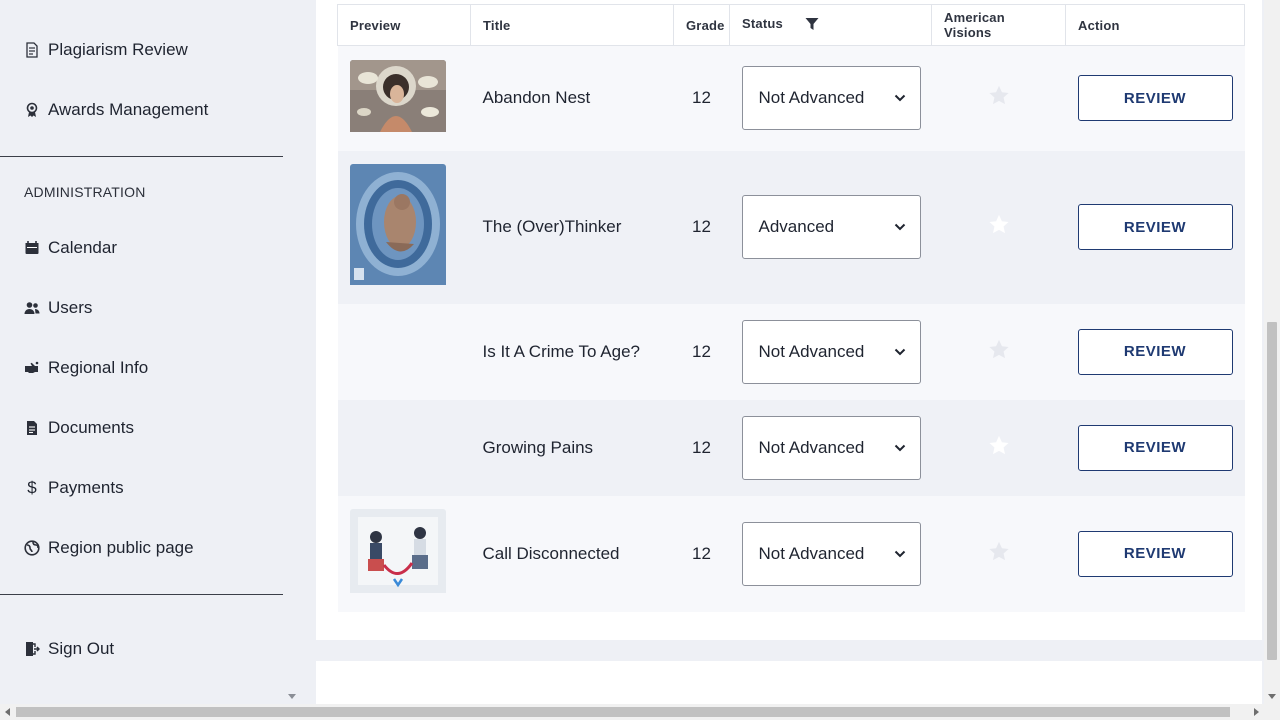  What do you see at coordinates (32, 308) in the screenshot?
I see `users-icon` at bounding box center [32, 308].